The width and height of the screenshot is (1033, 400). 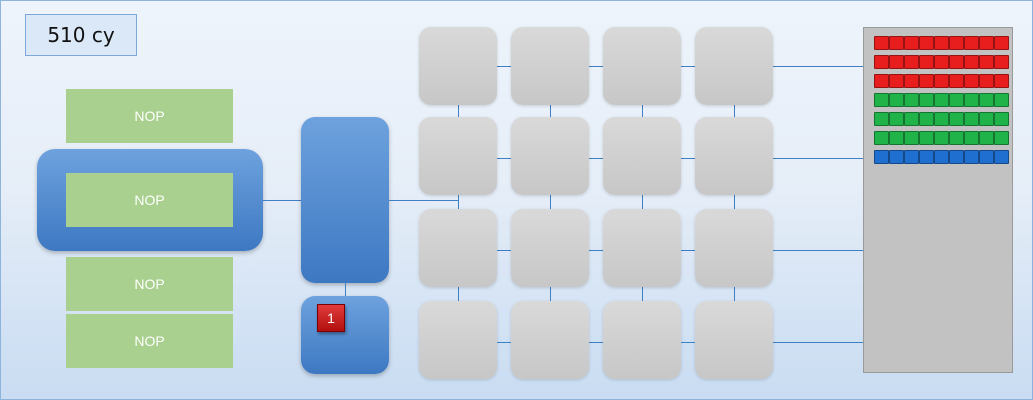 I want to click on instruction-slot-4: NOP, so click(x=149, y=341).